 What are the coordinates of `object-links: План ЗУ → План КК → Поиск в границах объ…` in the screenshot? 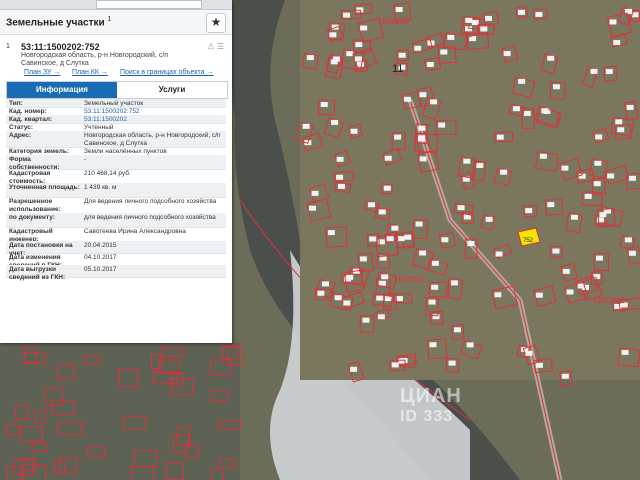 It's located at (116, 74).